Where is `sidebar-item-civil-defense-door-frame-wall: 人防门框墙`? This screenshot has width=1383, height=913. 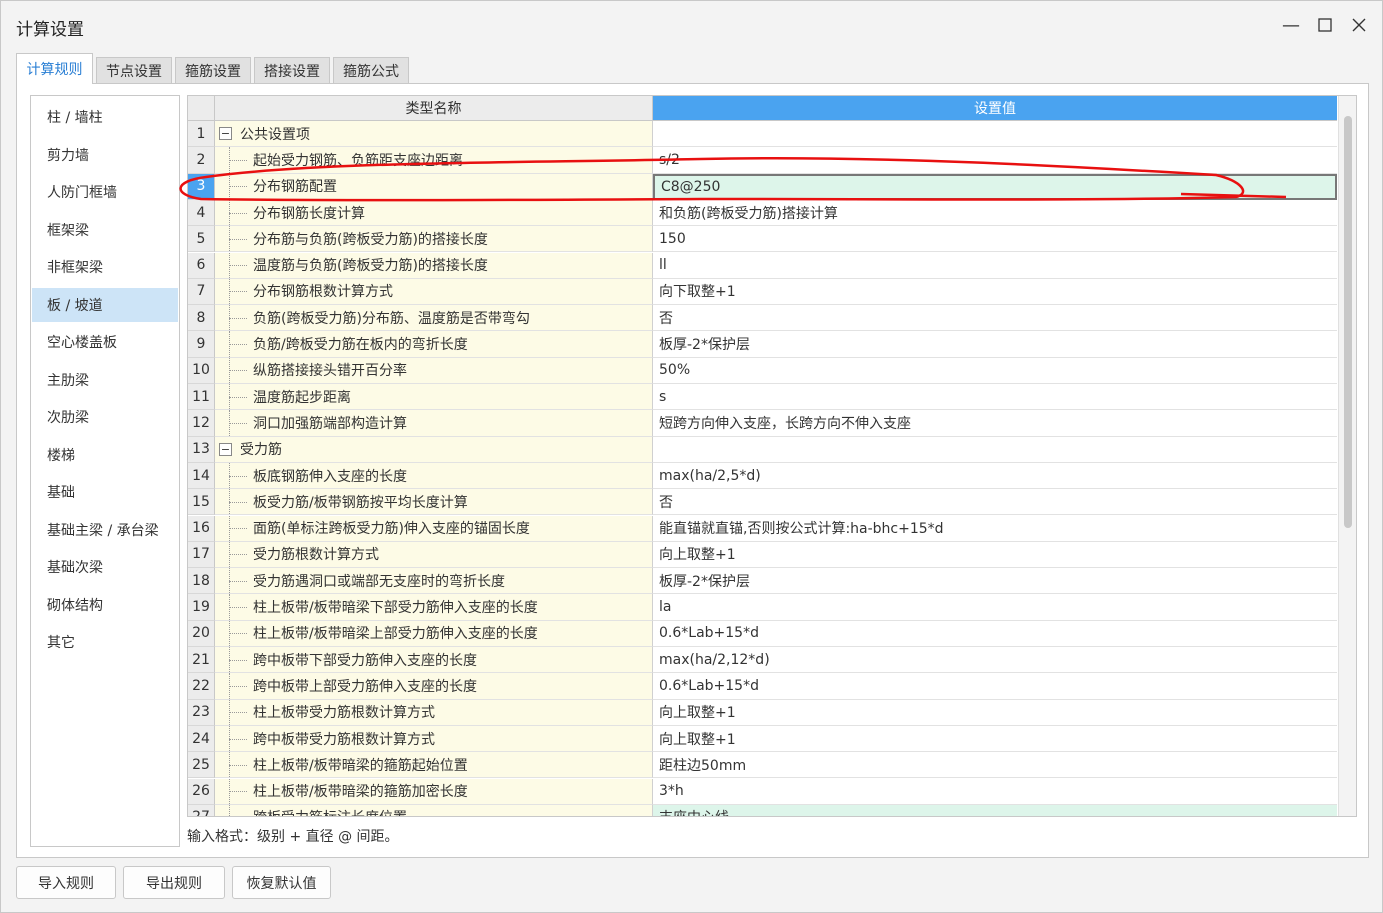 sidebar-item-civil-defense-door-frame-wall: 人防门框墙 is located at coordinates (105, 192).